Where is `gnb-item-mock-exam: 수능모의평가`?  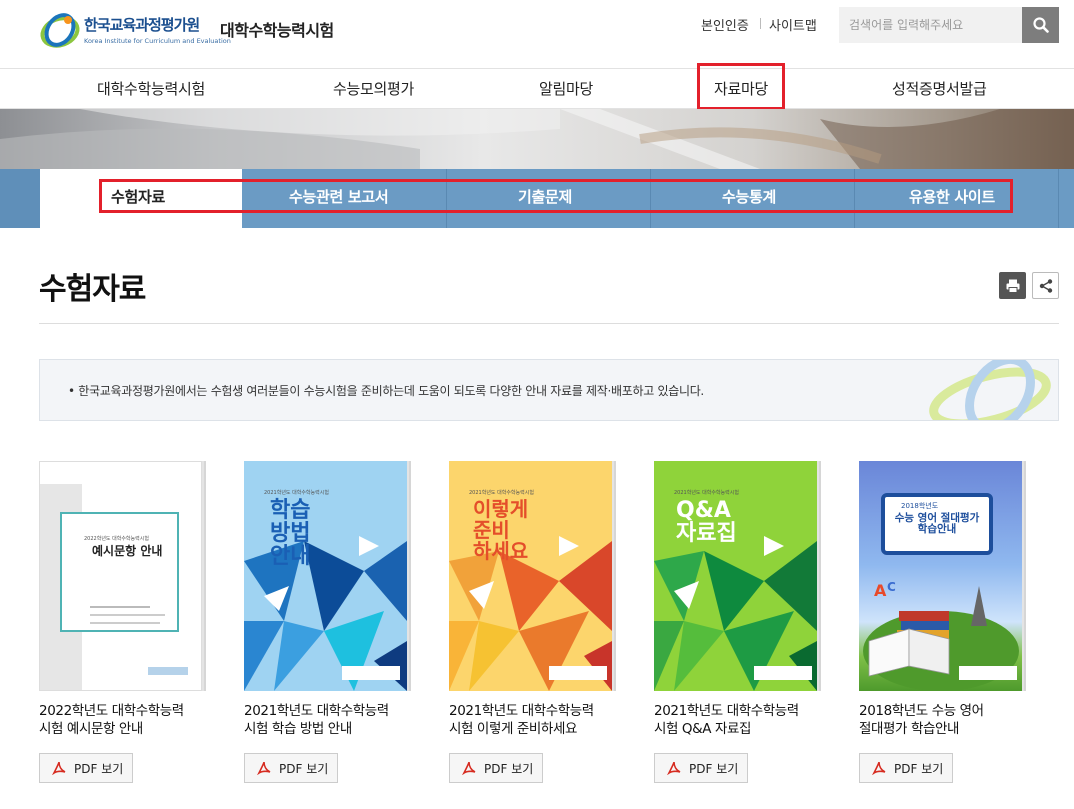
gnb-item-mock-exam: 수능모의평가 is located at coordinates (373, 88).